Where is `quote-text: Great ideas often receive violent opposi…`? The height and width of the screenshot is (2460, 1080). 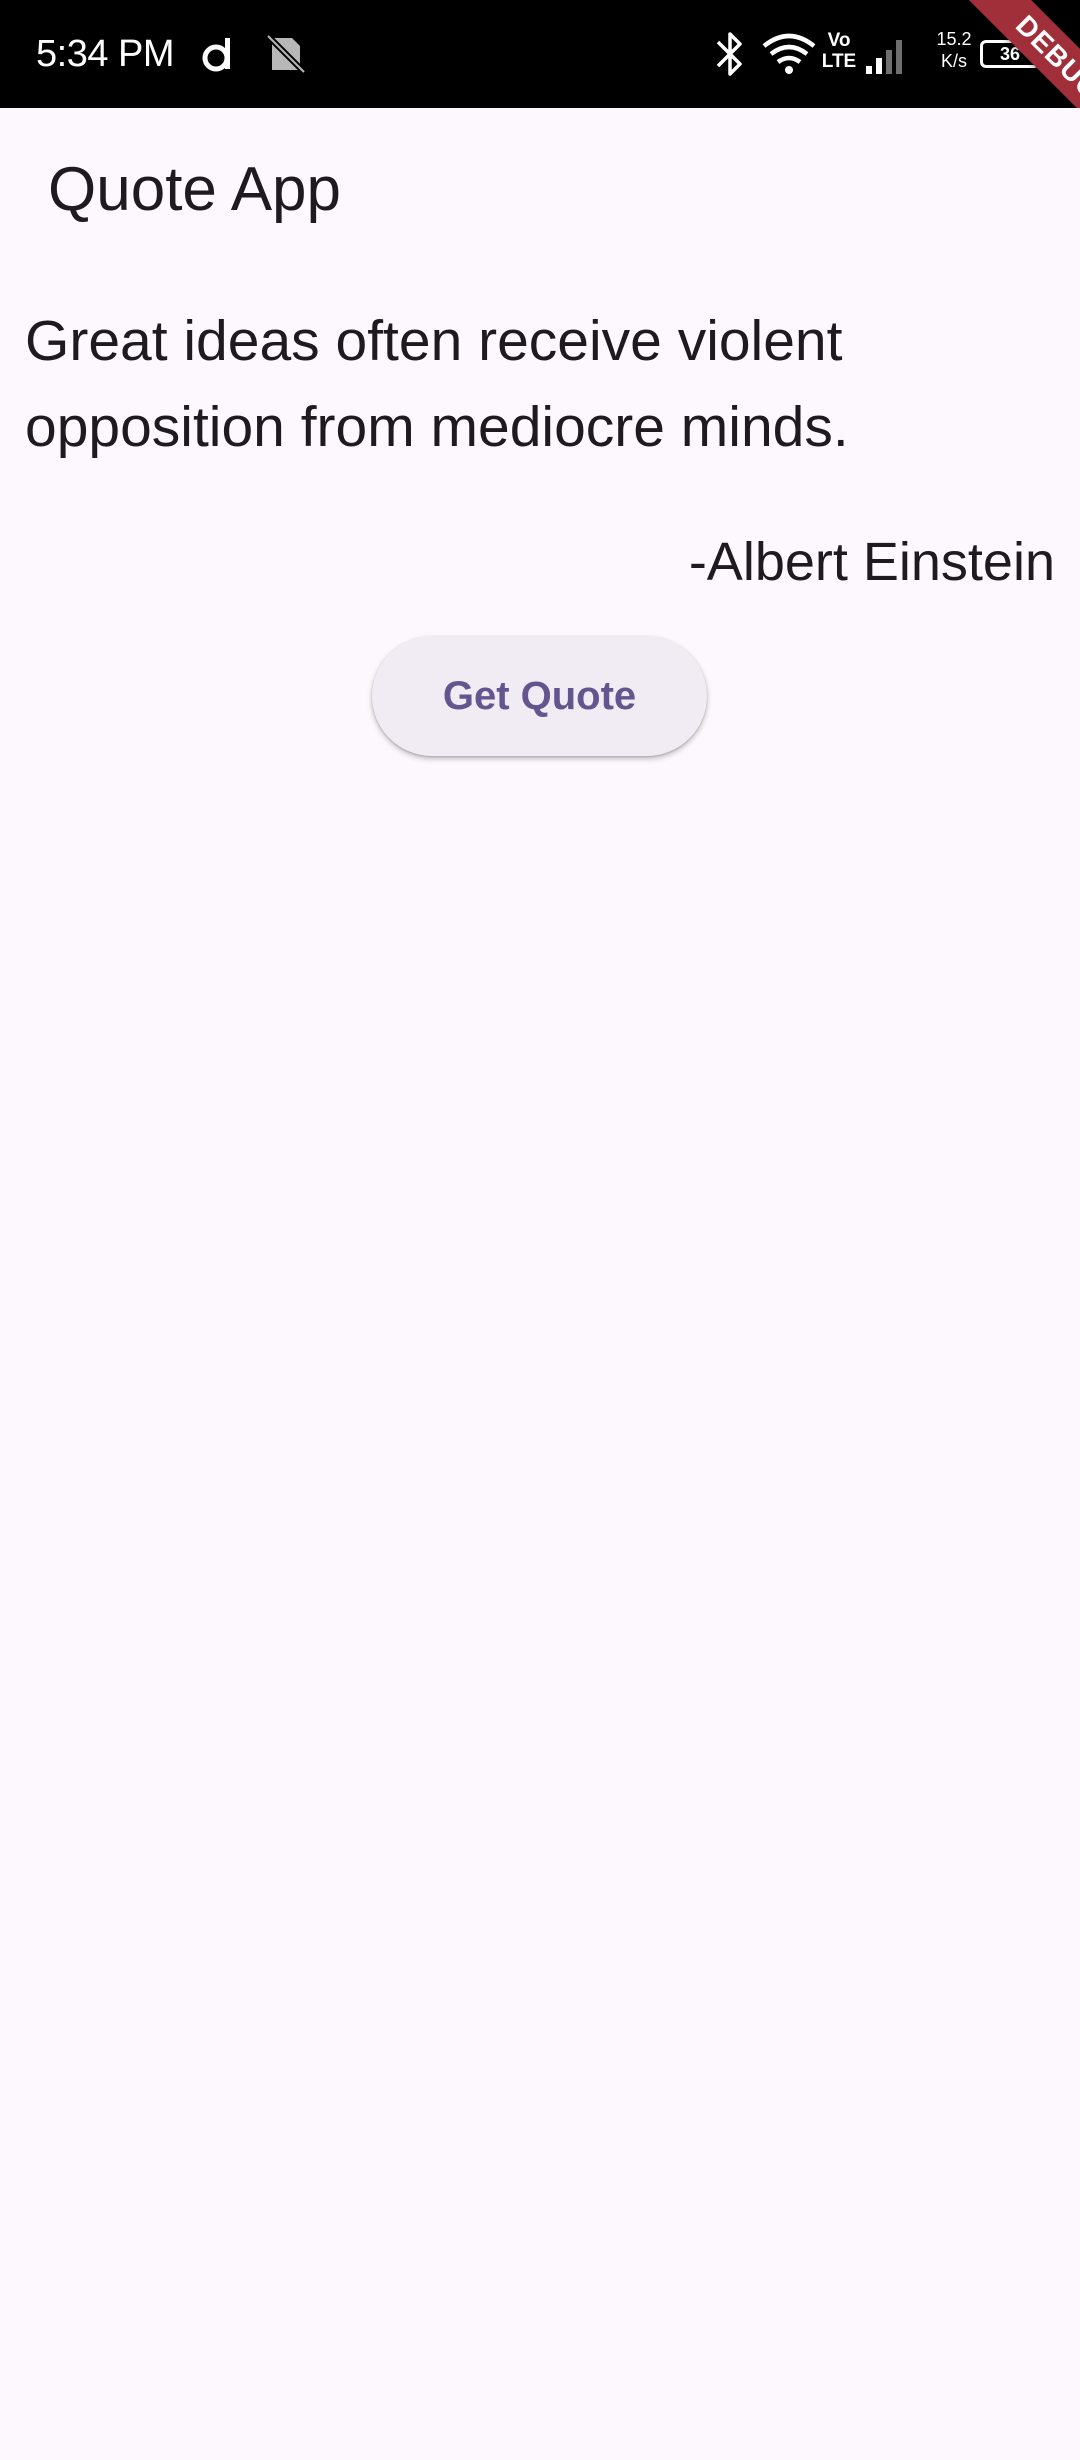
quote-text: Great ideas often receive violent opposi… is located at coordinates (437, 384).